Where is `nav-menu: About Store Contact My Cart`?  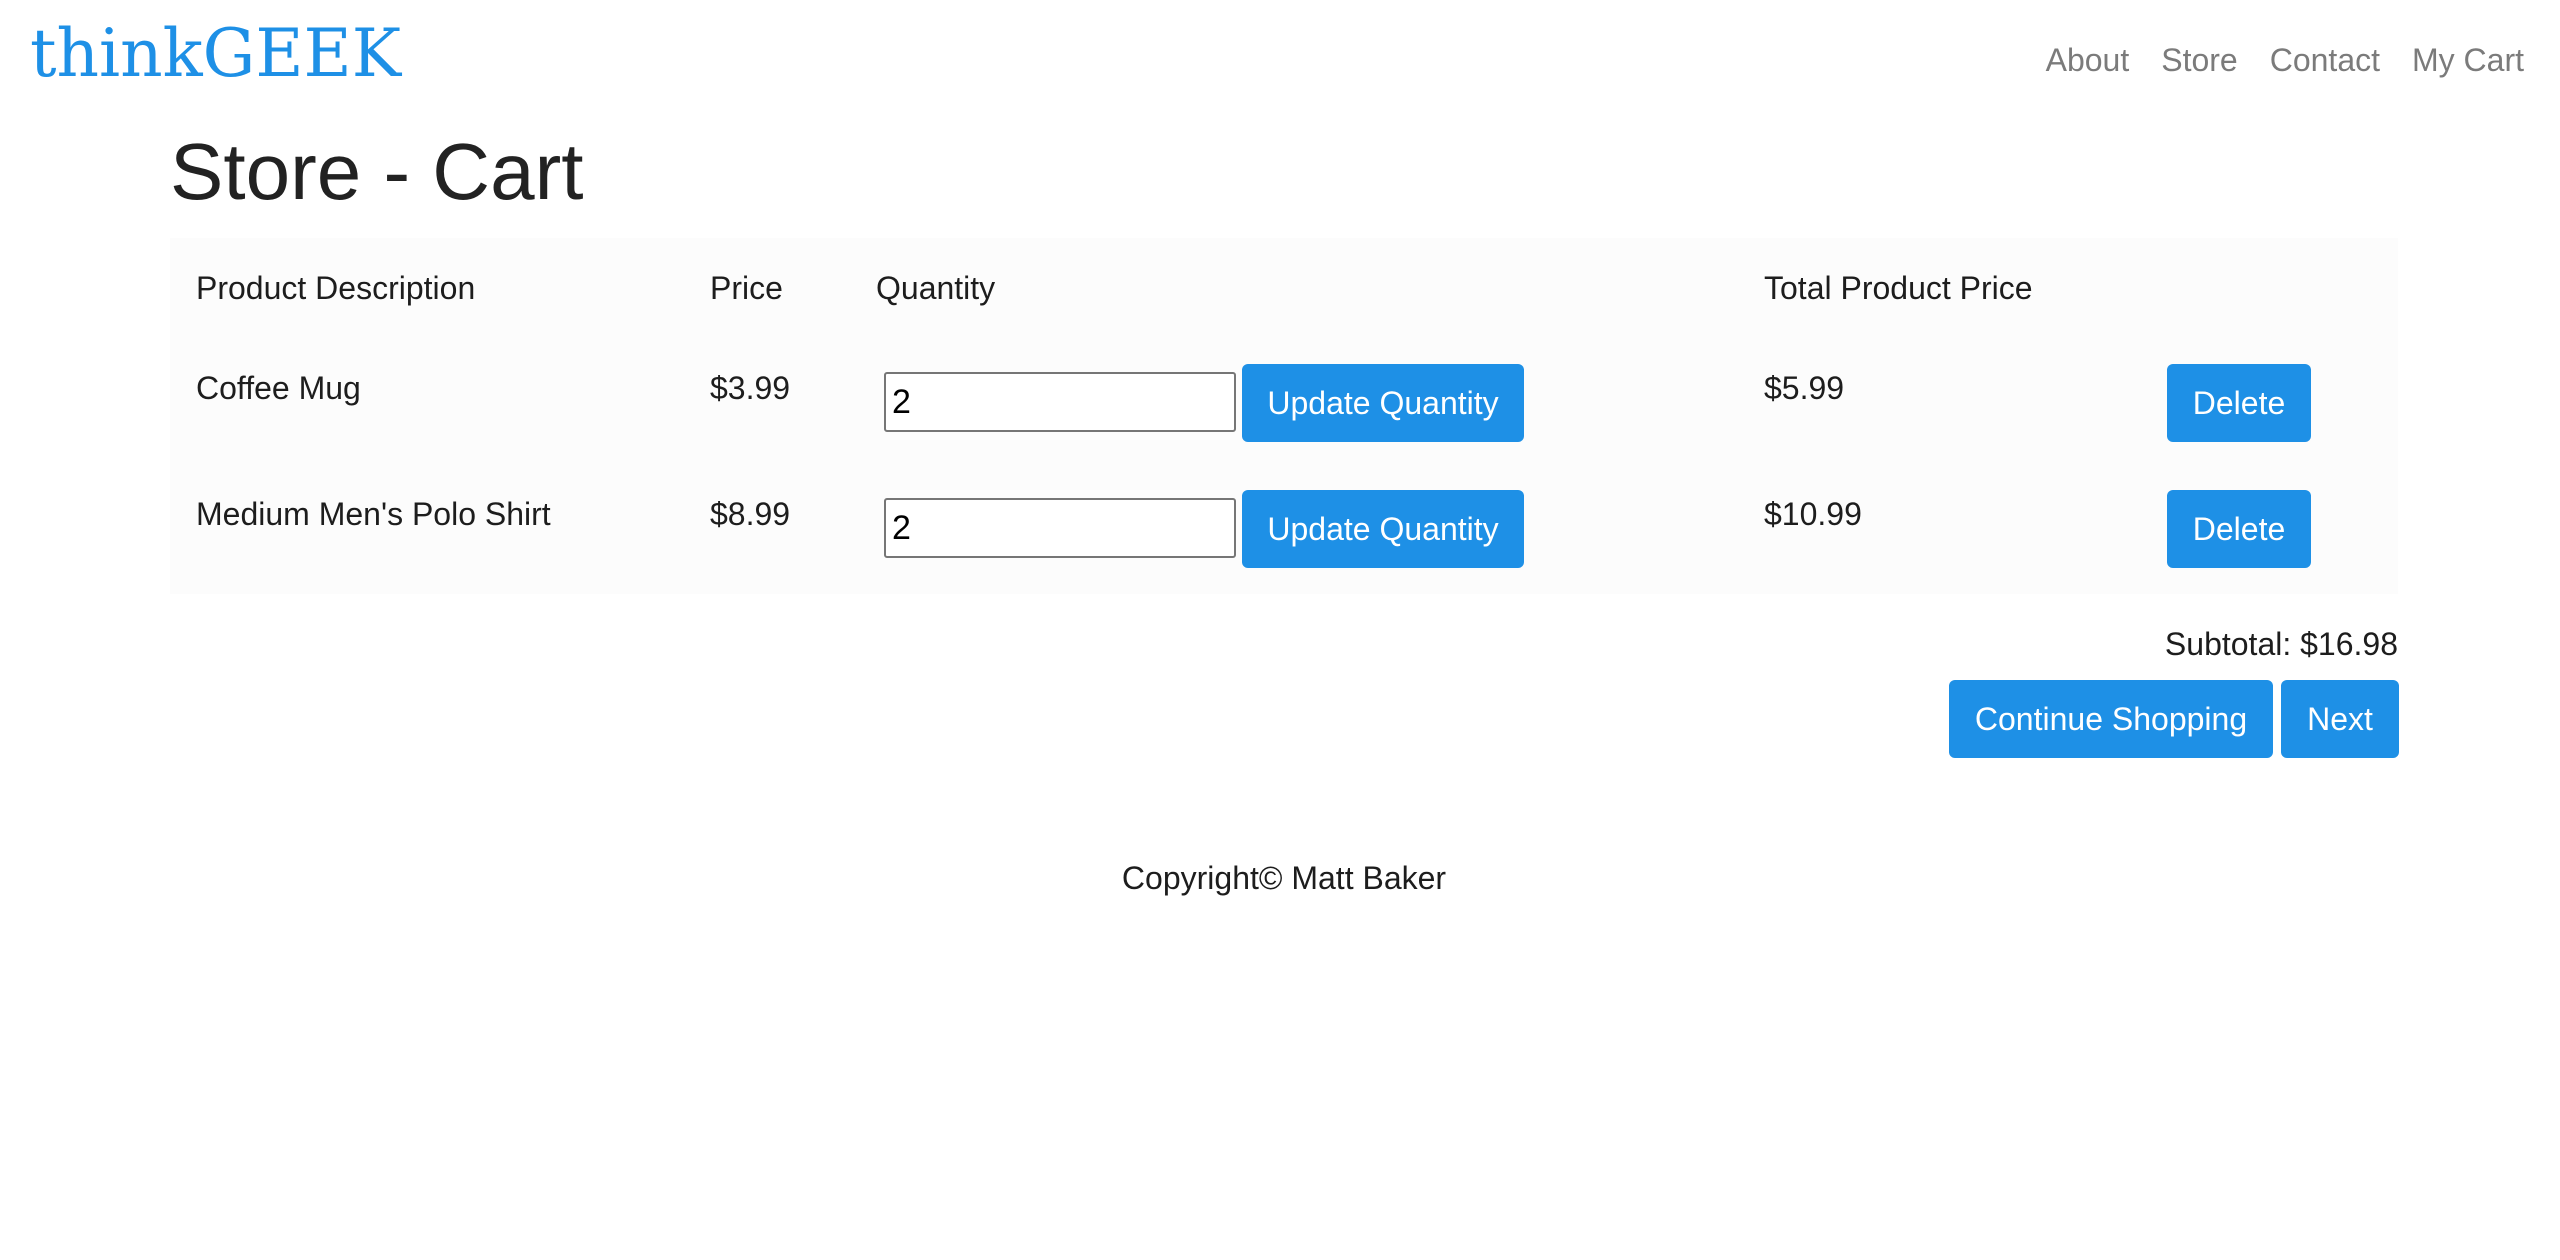 nav-menu: About Store Contact My Cart is located at coordinates (2285, 60).